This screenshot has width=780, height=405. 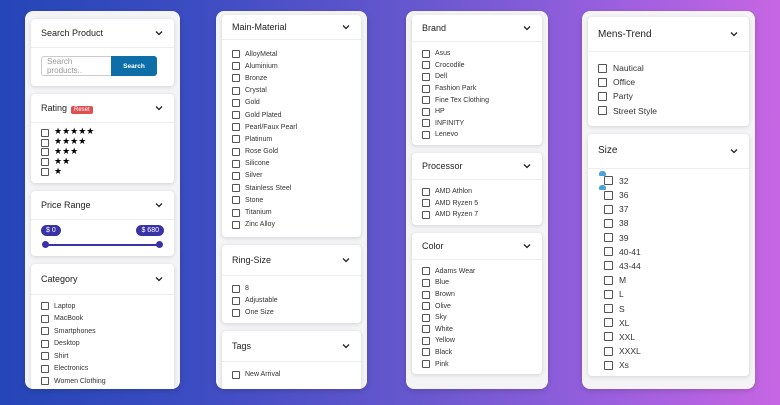 What do you see at coordinates (102, 318) in the screenshot?
I see `list-item: MacBook` at bounding box center [102, 318].